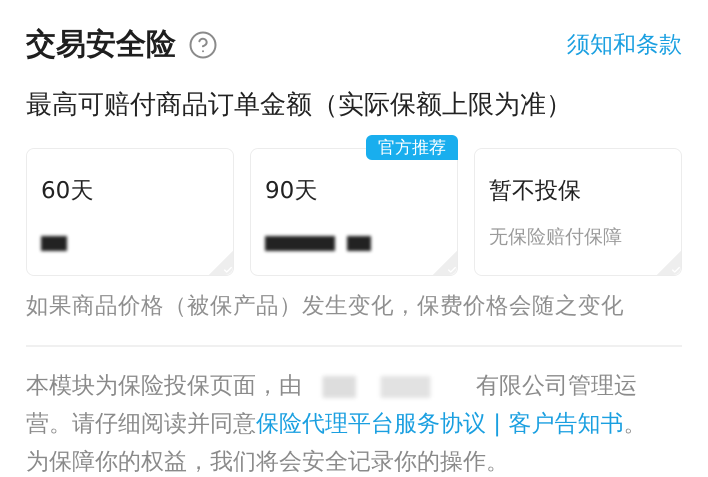 The width and height of the screenshot is (708, 477). I want to click on price-change-note: 如果商品价格（被保产品）发生变化，保费价格会随之变化, so click(325, 306).